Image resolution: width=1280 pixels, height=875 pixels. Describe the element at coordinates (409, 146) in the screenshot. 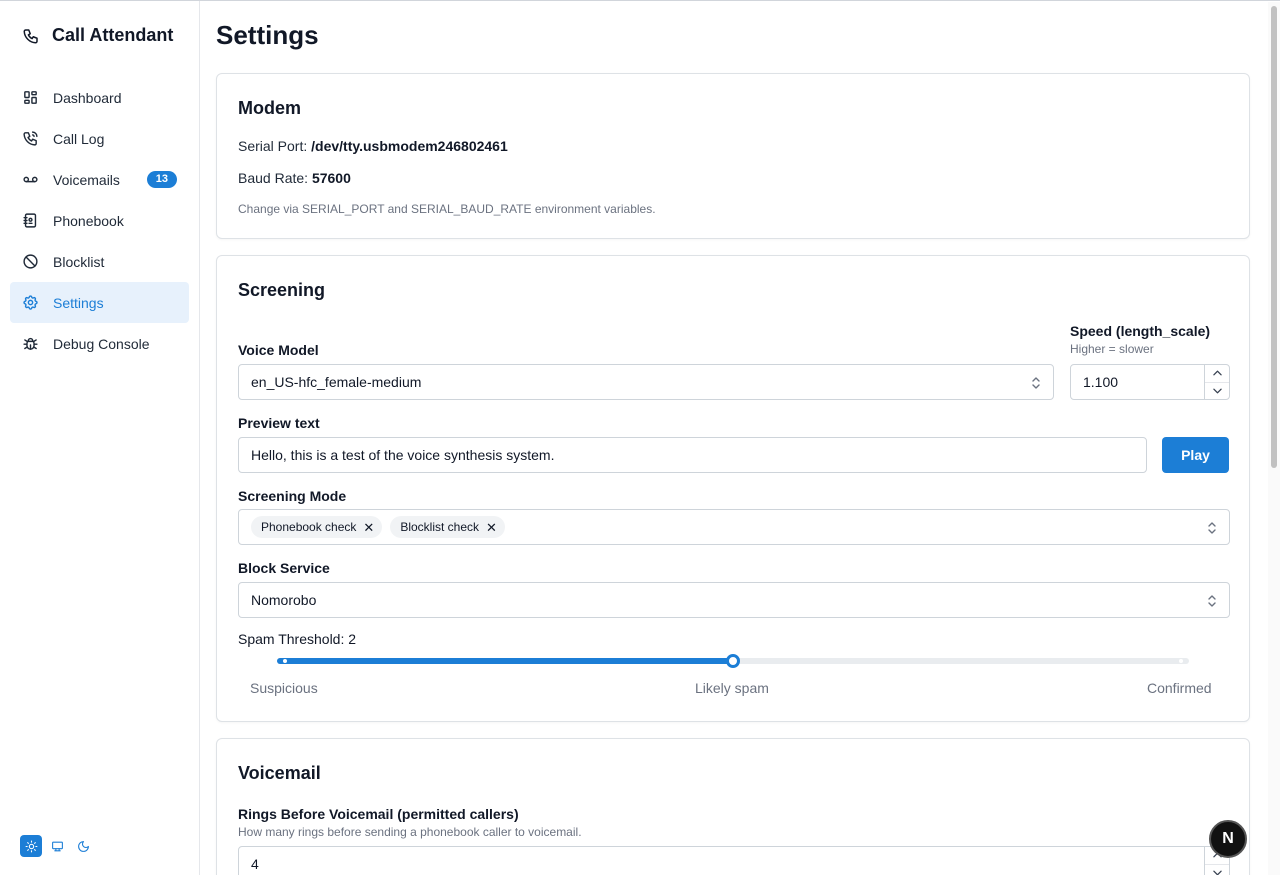

I see `serial-port-value: /dev/tty.usbmodem246802461` at that location.